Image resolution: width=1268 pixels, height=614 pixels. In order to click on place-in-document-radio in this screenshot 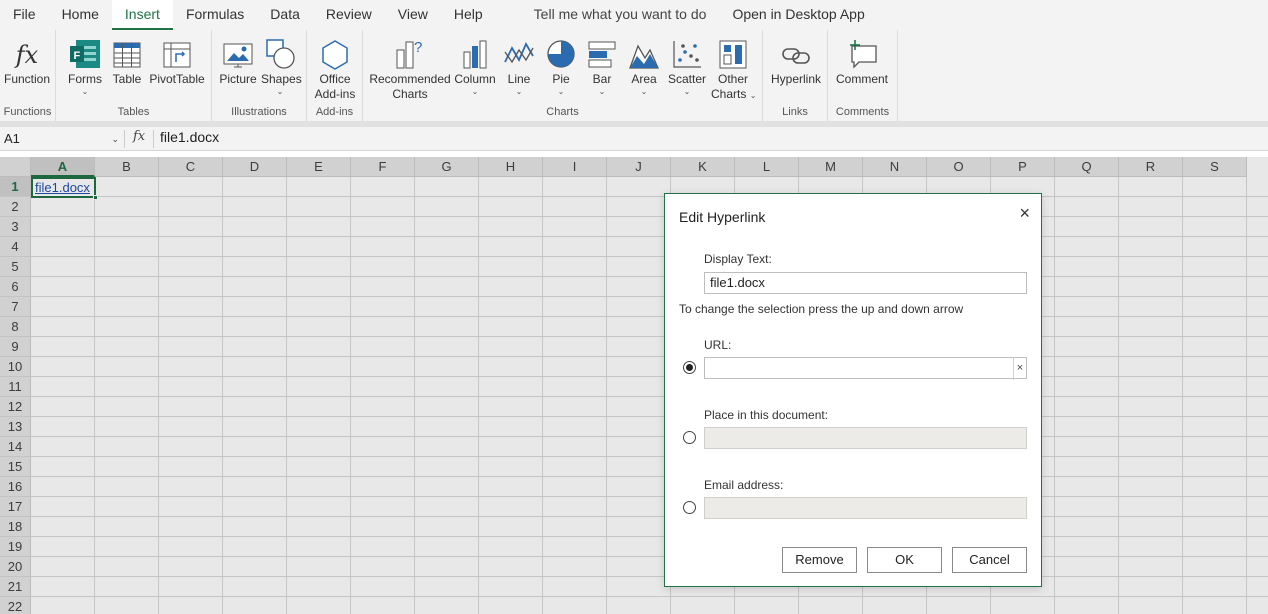, I will do `click(689, 437)`.